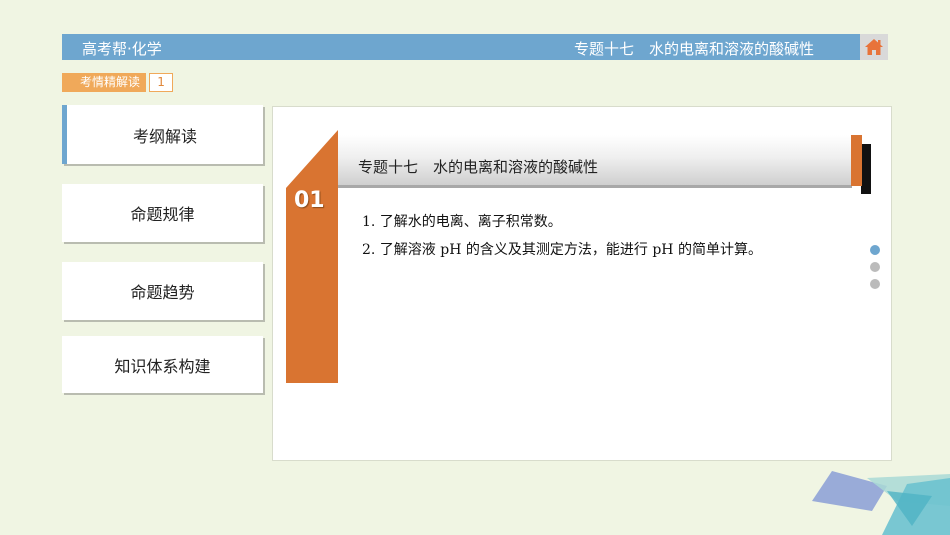 This screenshot has height=535, width=950. I want to click on nav-item-label: 命题规律, so click(162, 214).